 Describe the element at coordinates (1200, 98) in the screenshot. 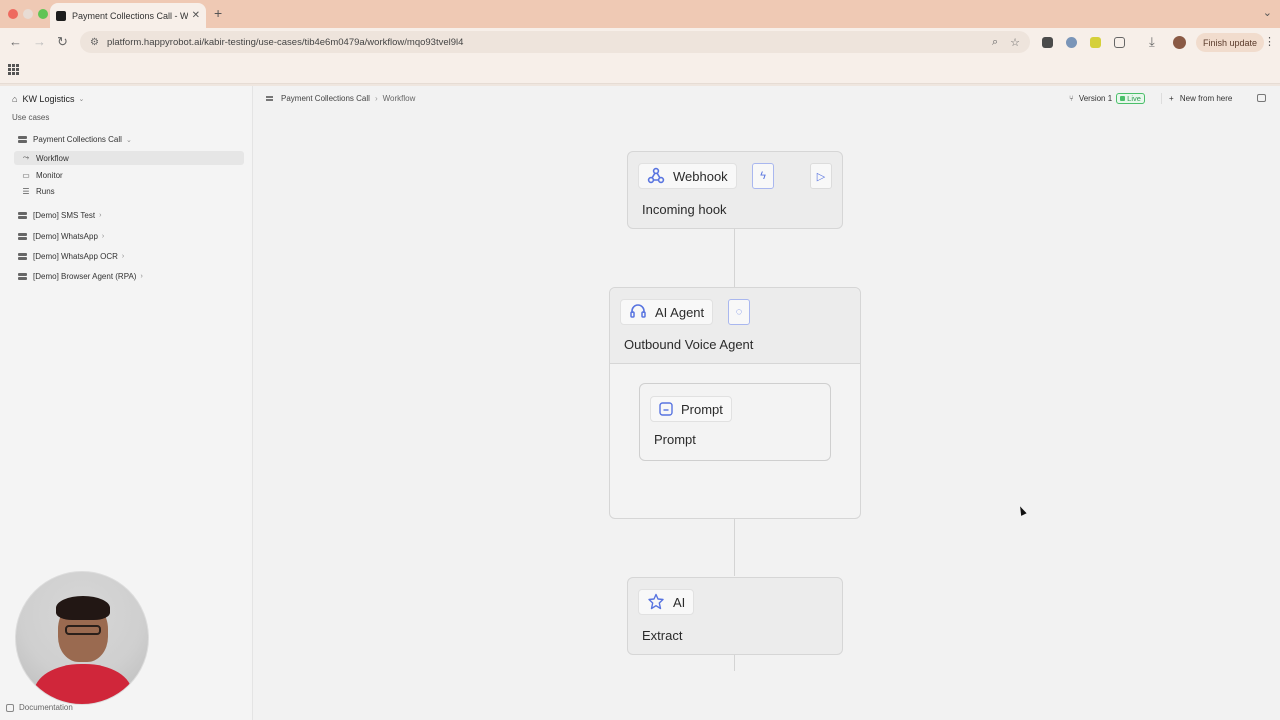

I see `new-from-here-button: + New from here` at that location.